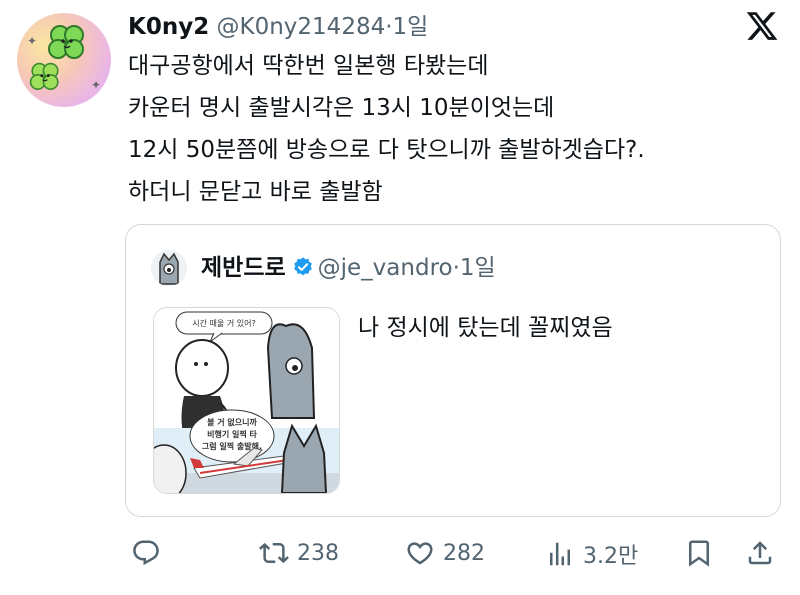 The width and height of the screenshot is (800, 595). Describe the element at coordinates (478, 268) in the screenshot. I see `quoted-tweet-timestamp: 1일` at that location.